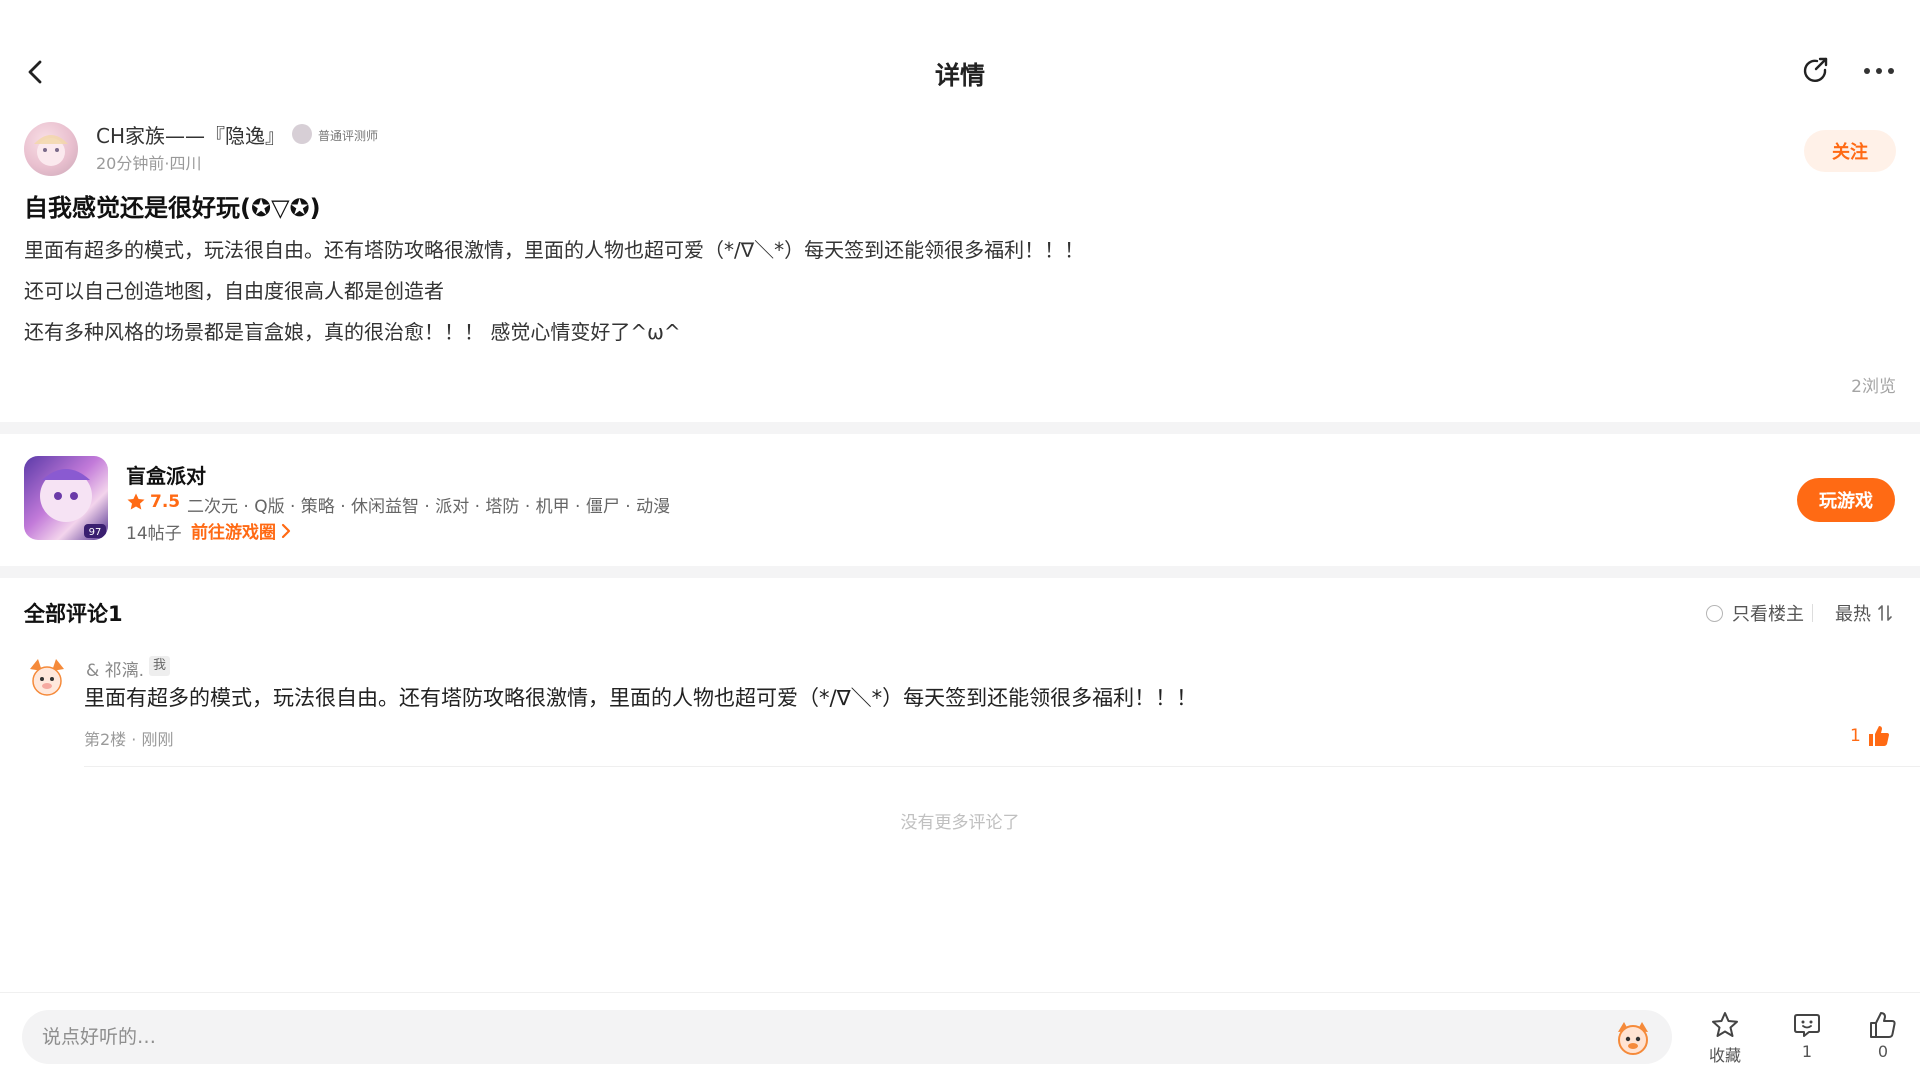  I want to click on only-op-toggle: 只看楼主, so click(1755, 613).